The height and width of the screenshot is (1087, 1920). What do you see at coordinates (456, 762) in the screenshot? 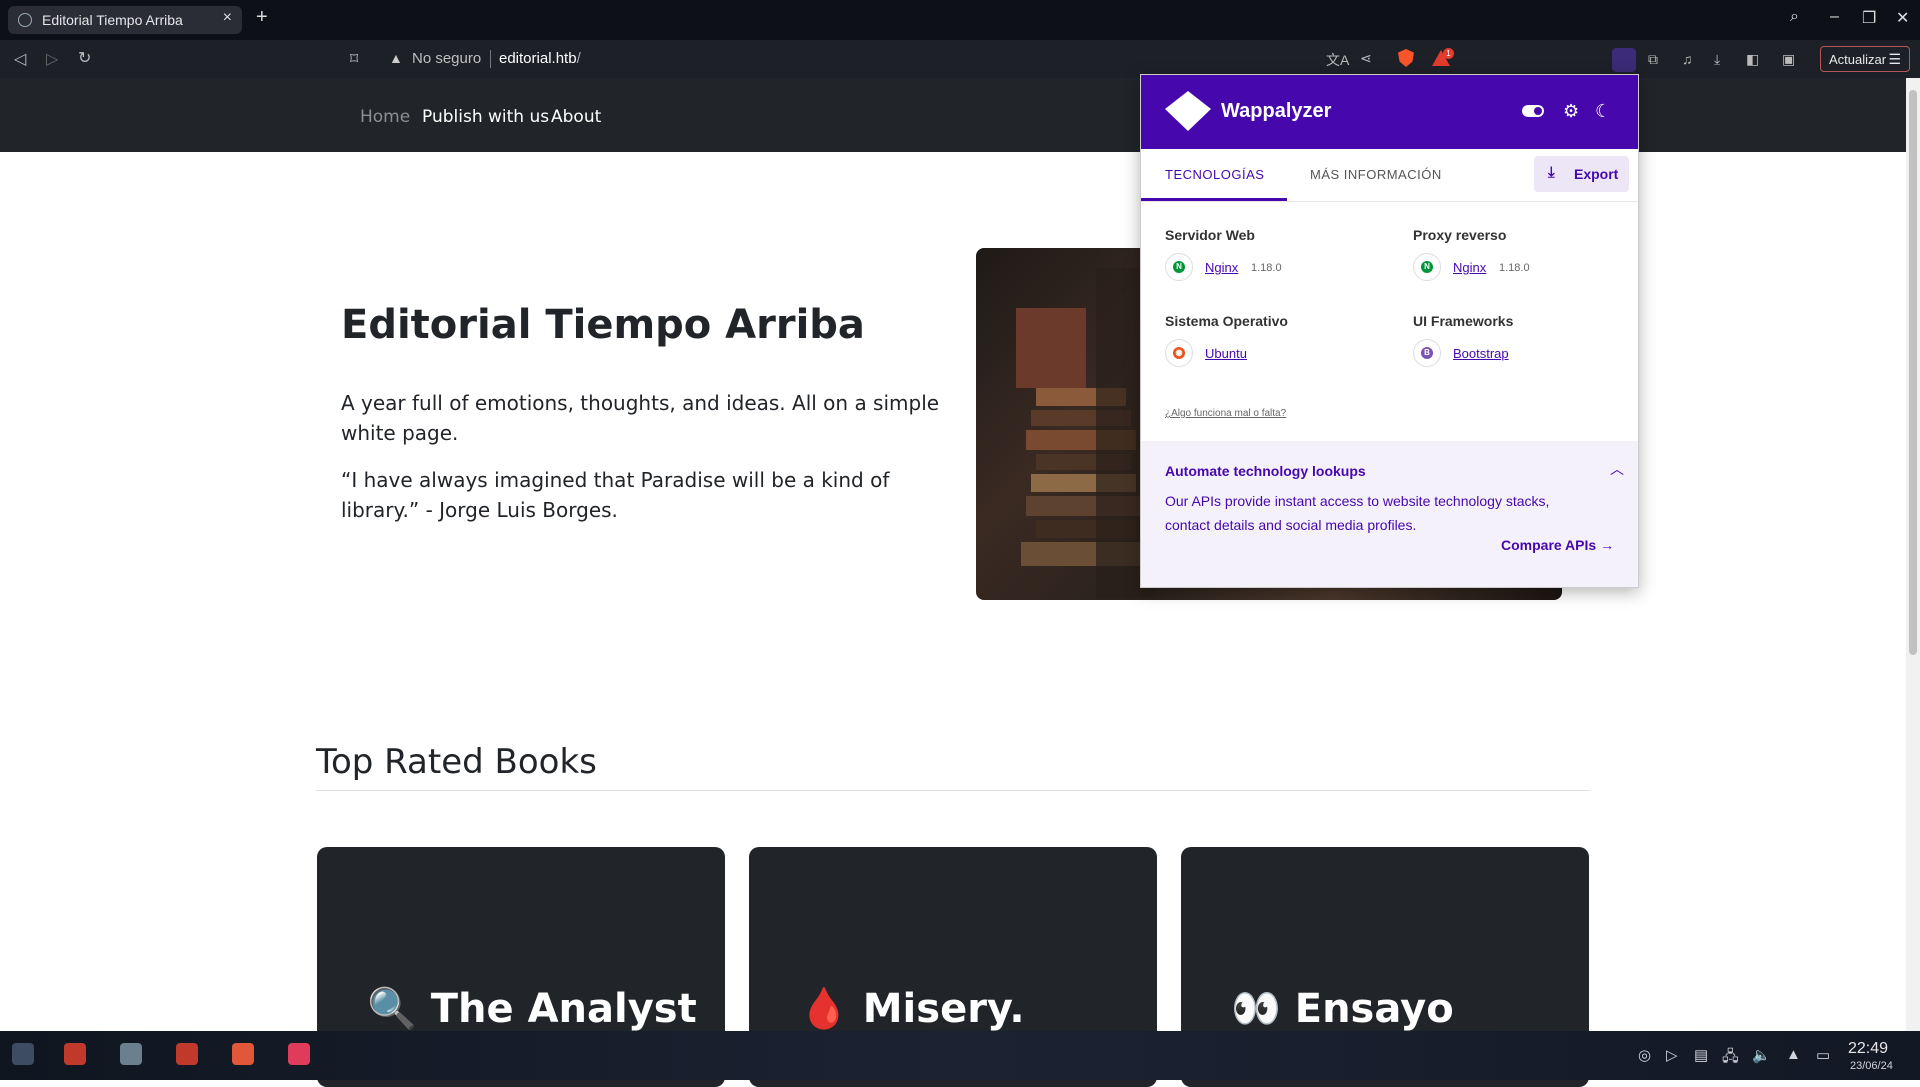
I see `section-title: Top Rated Books` at bounding box center [456, 762].